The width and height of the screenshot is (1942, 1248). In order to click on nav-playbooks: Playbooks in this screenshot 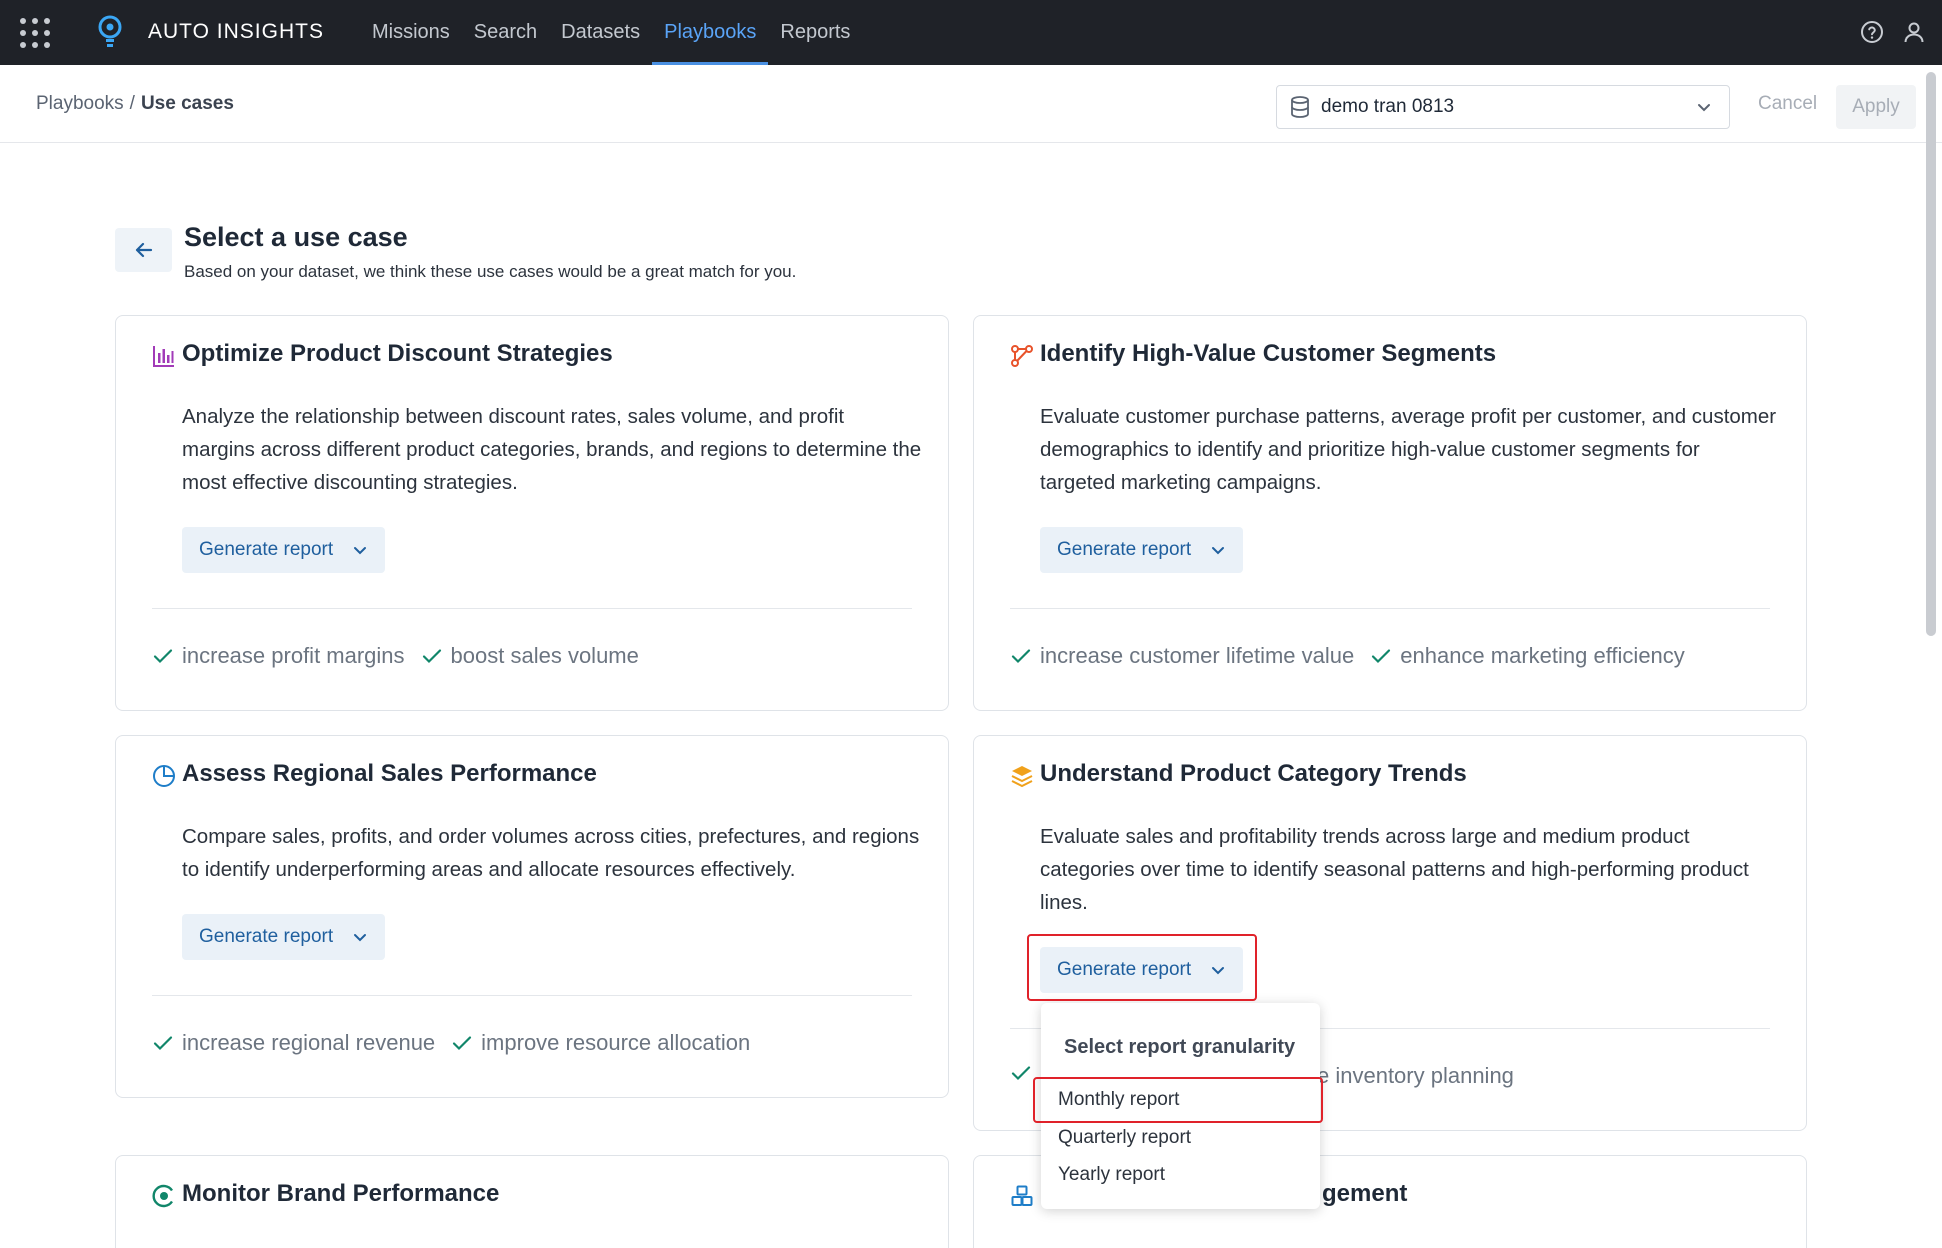, I will do `click(710, 32)`.